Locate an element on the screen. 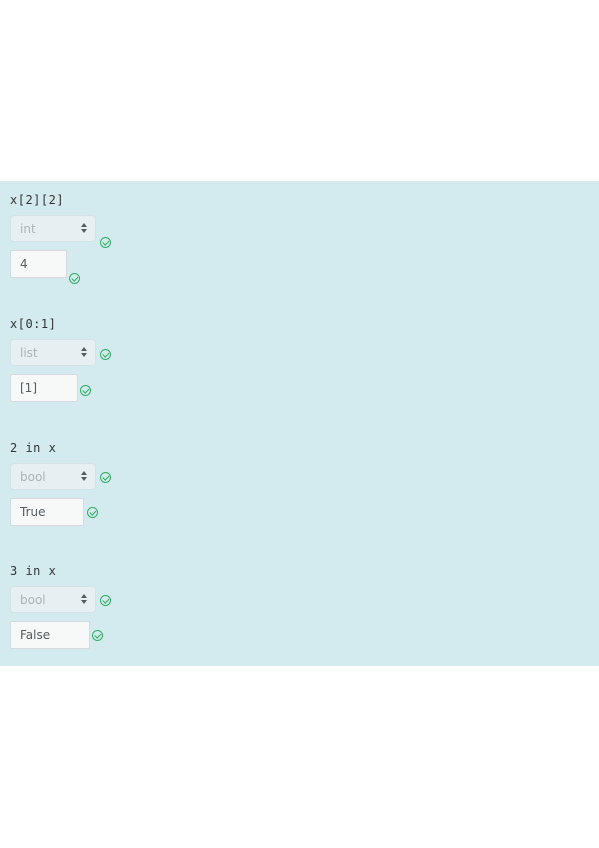 Image resolution: width=599 pixels, height=848 pixels. question-expression: 3 in x is located at coordinates (33, 571).